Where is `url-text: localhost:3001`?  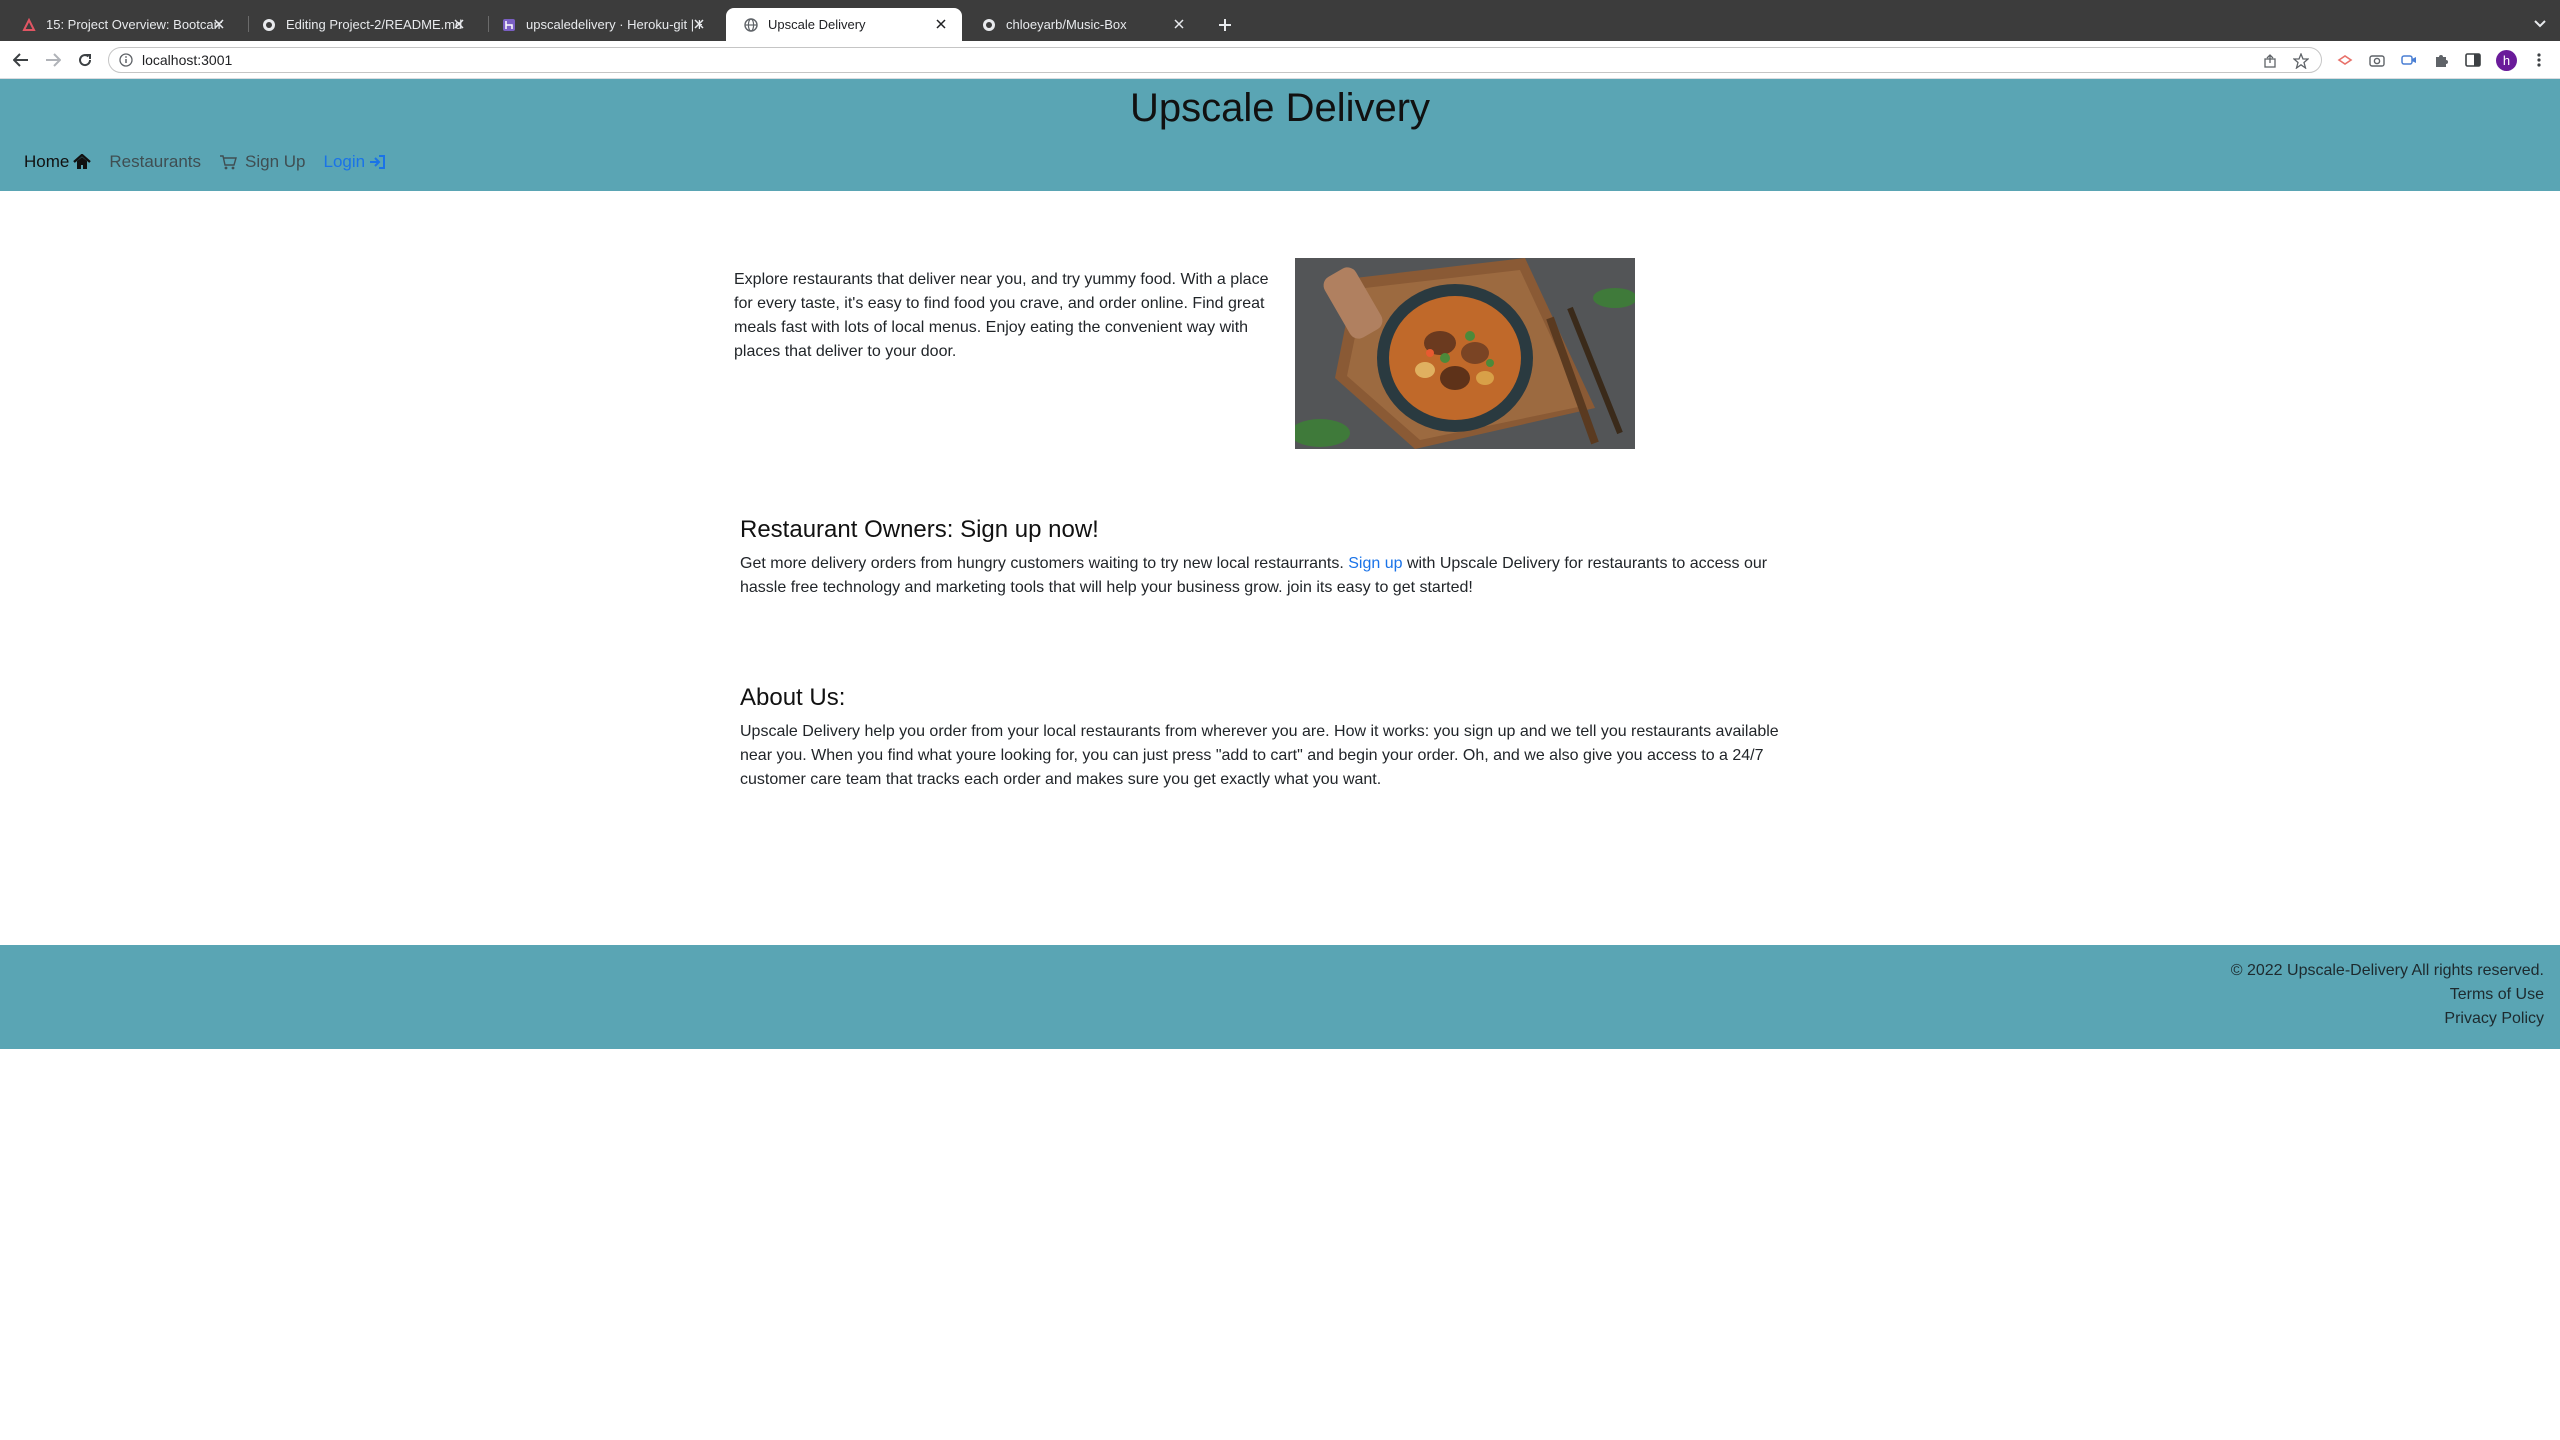 url-text: localhost:3001 is located at coordinates (187, 60).